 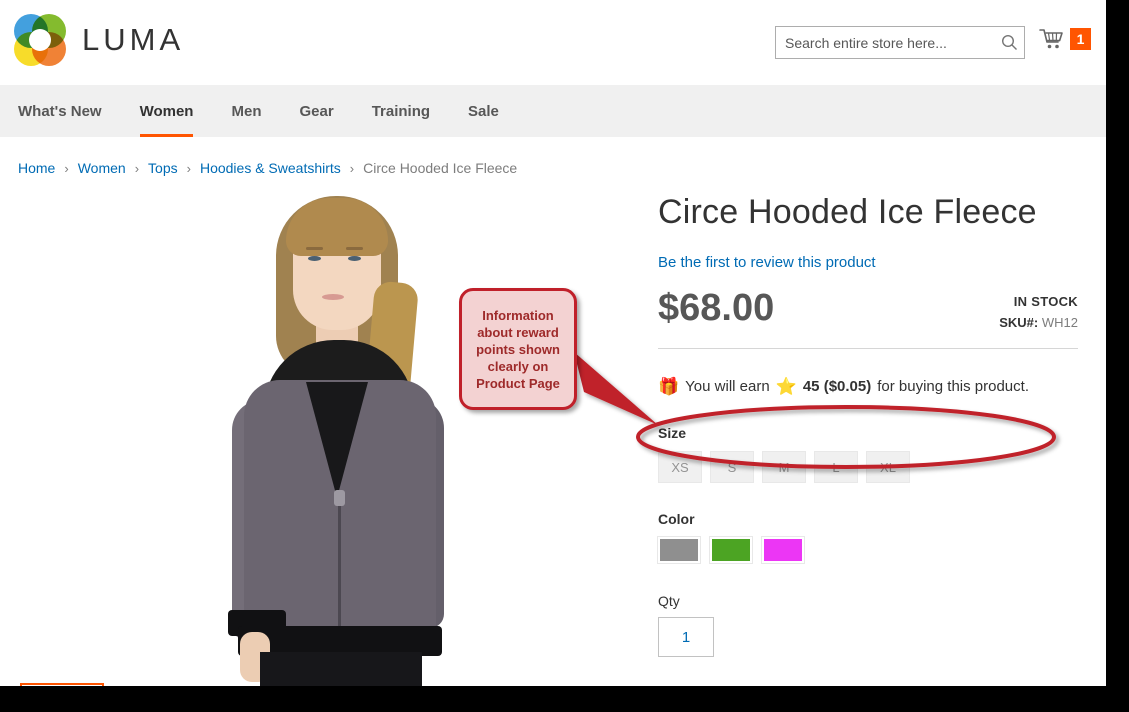 I want to click on nav-item-men: Men, so click(x=246, y=111).